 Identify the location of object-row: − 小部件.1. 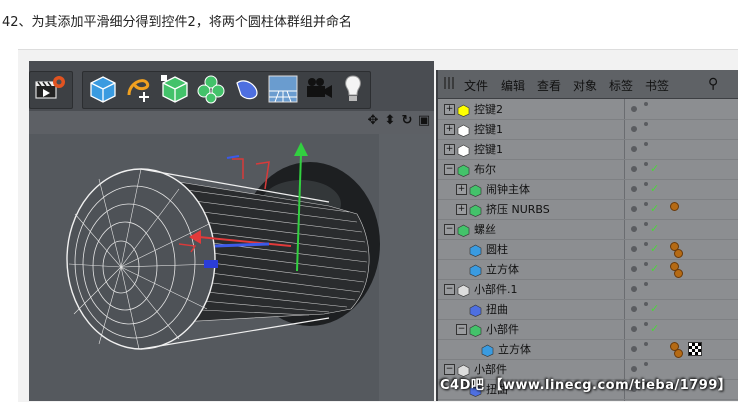
(588, 289).